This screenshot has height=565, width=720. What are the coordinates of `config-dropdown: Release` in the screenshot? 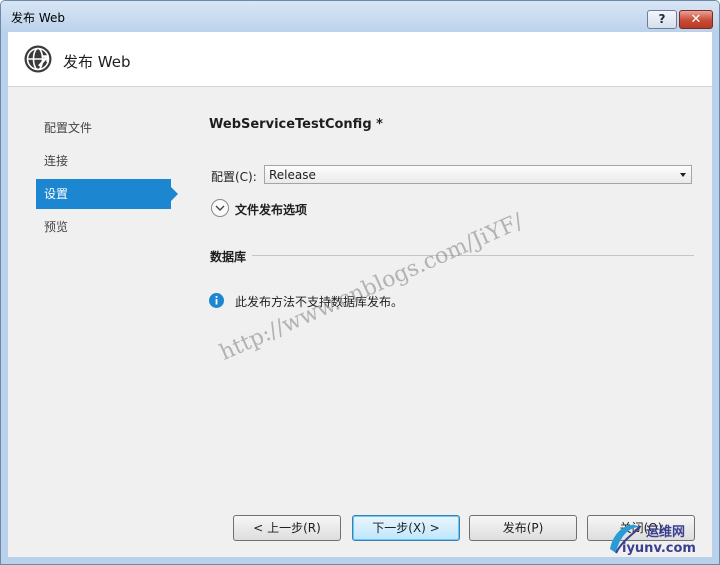 It's located at (478, 174).